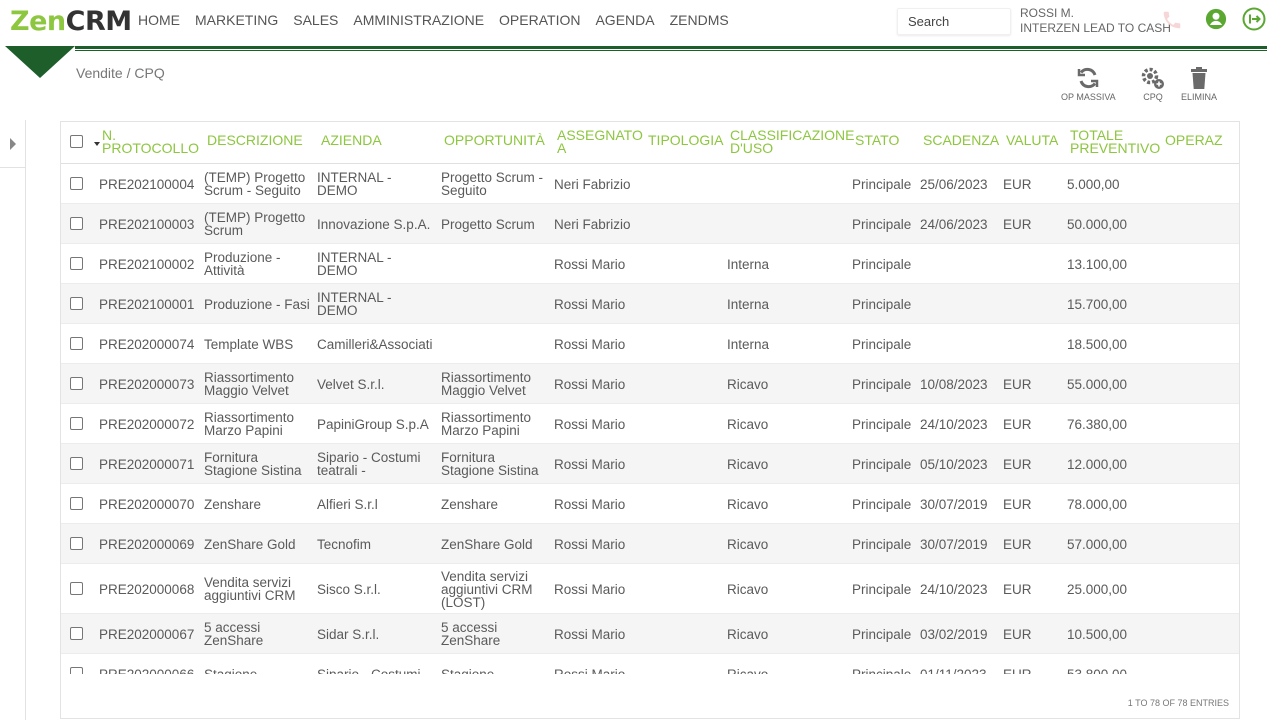 This screenshot has height=720, width=1267. I want to click on delete-button: ELIMINA, so click(1199, 84).